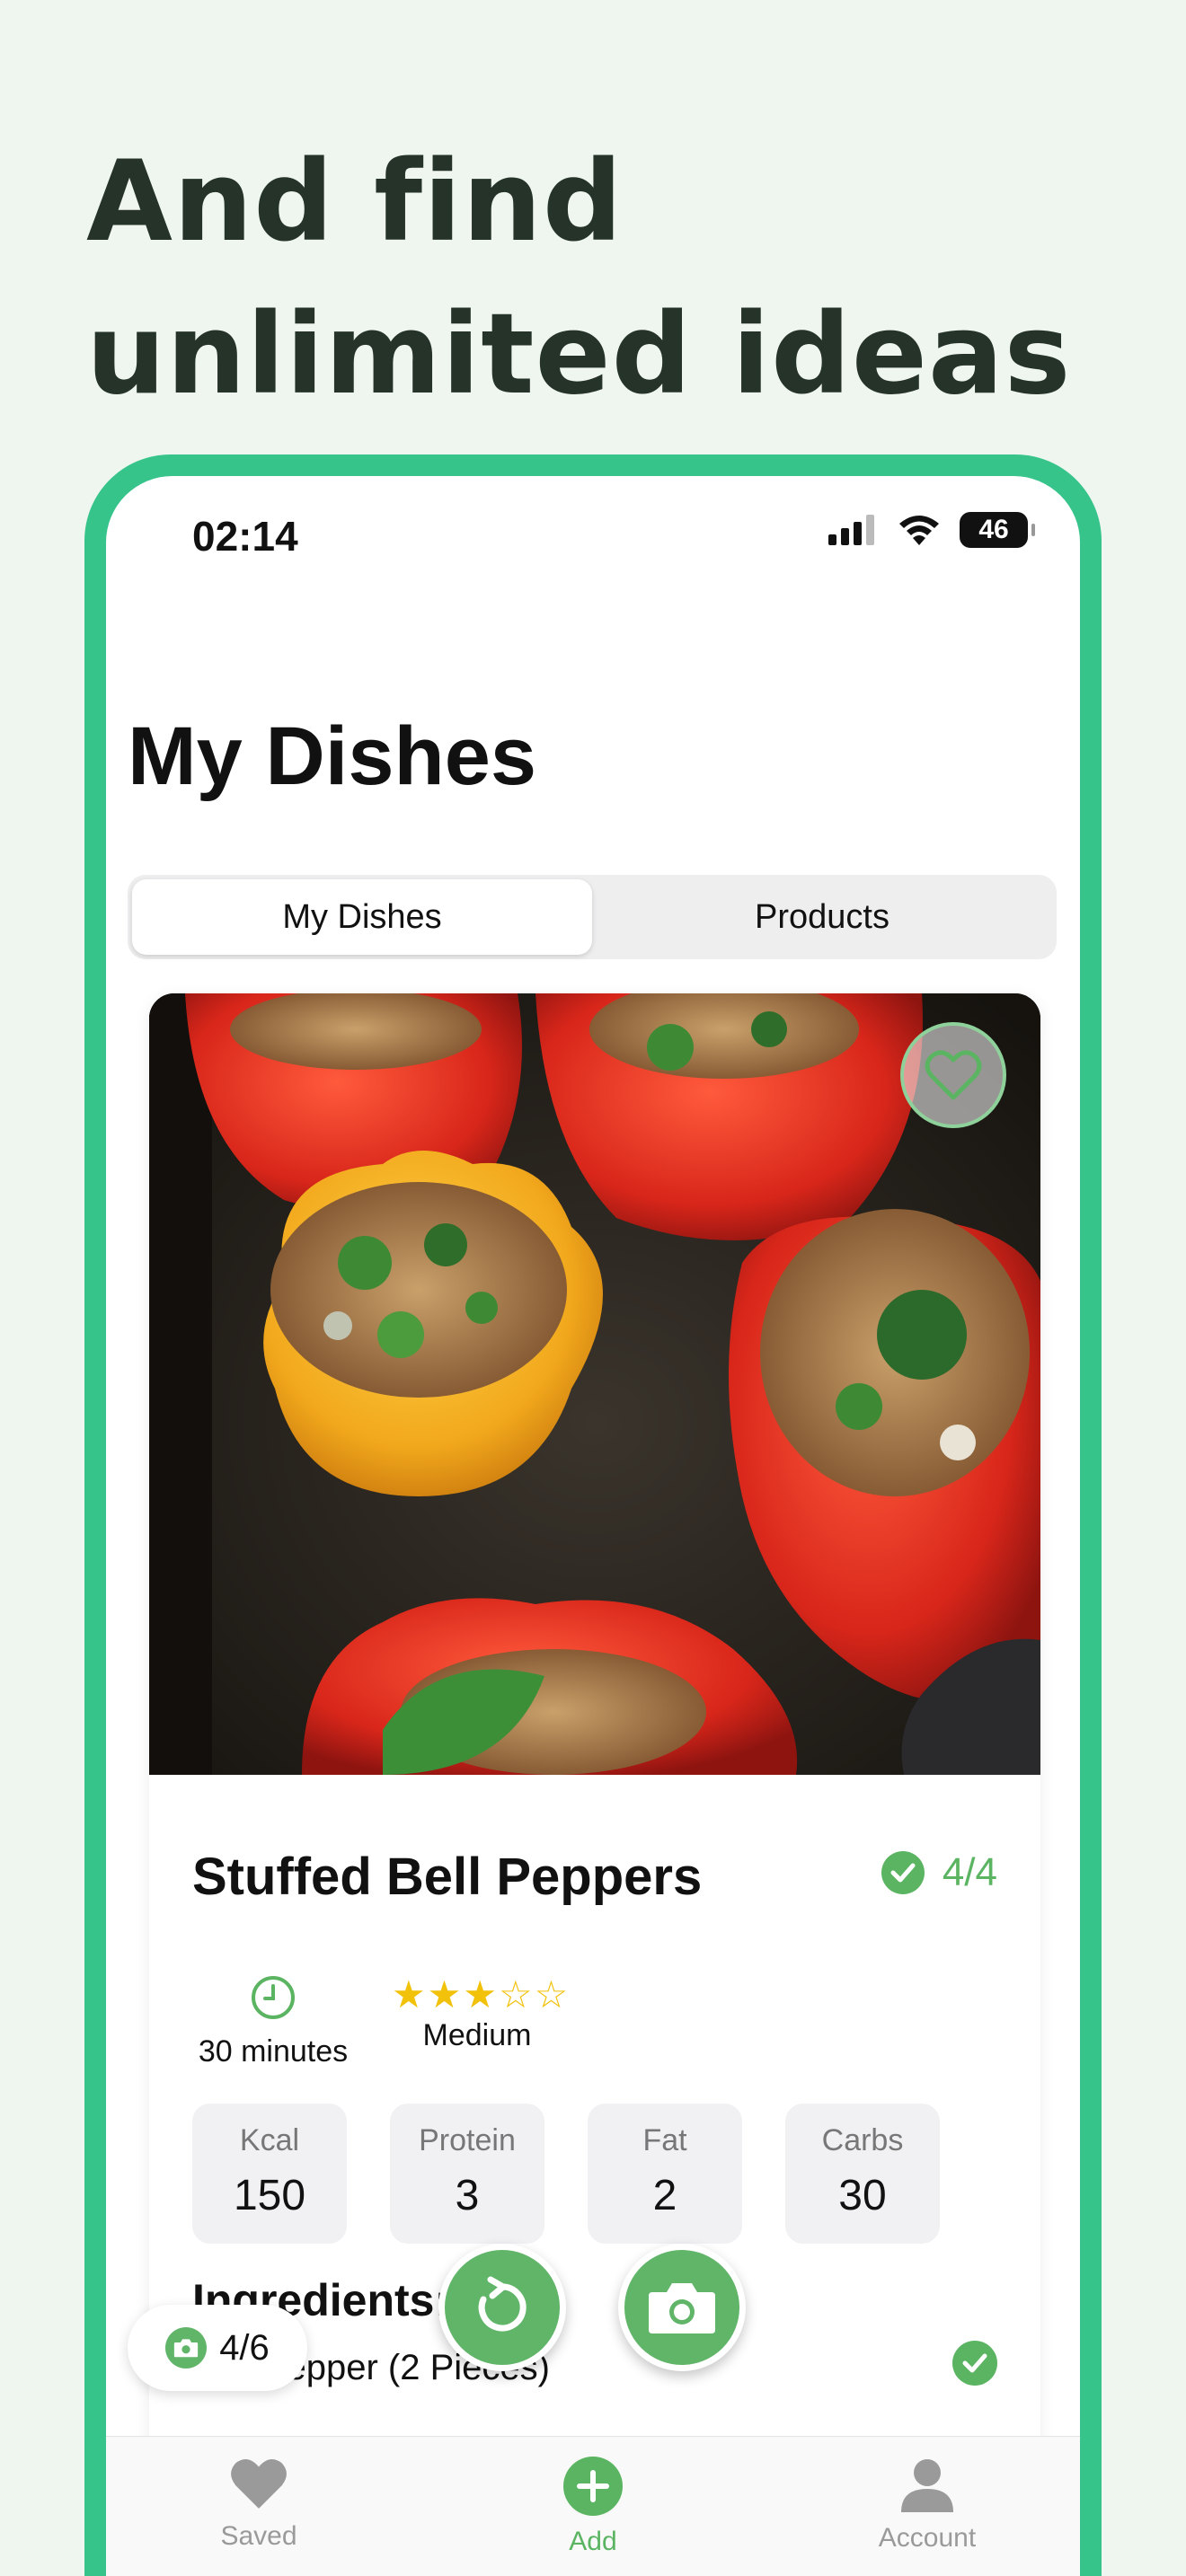 Image resolution: width=1186 pixels, height=2576 pixels. Describe the element at coordinates (997, 530) in the screenshot. I see `battery-icon: 46` at that location.